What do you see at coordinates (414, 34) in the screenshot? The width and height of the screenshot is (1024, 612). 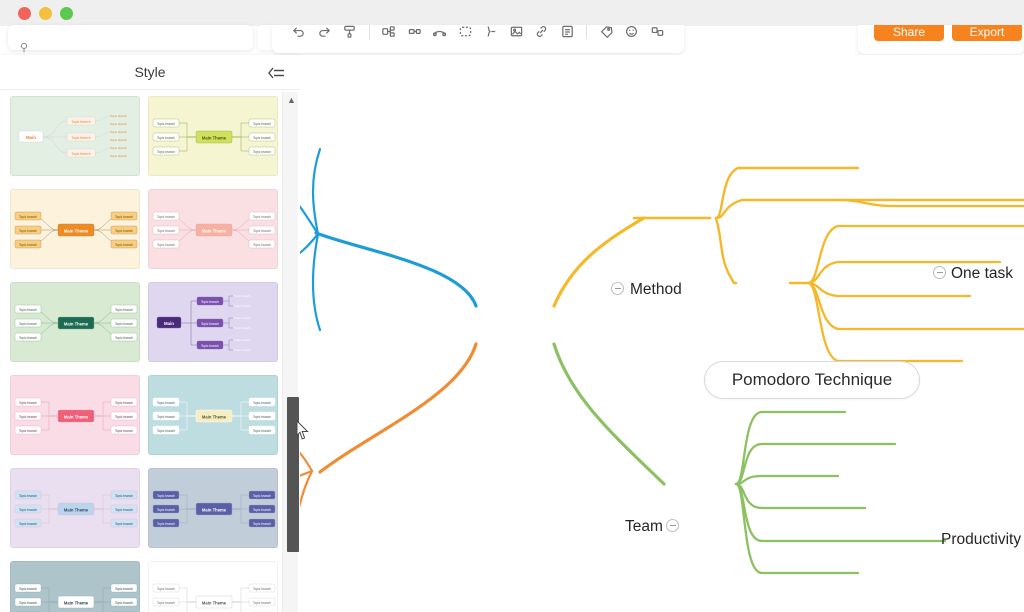 I see `subtopic-icon` at bounding box center [414, 34].